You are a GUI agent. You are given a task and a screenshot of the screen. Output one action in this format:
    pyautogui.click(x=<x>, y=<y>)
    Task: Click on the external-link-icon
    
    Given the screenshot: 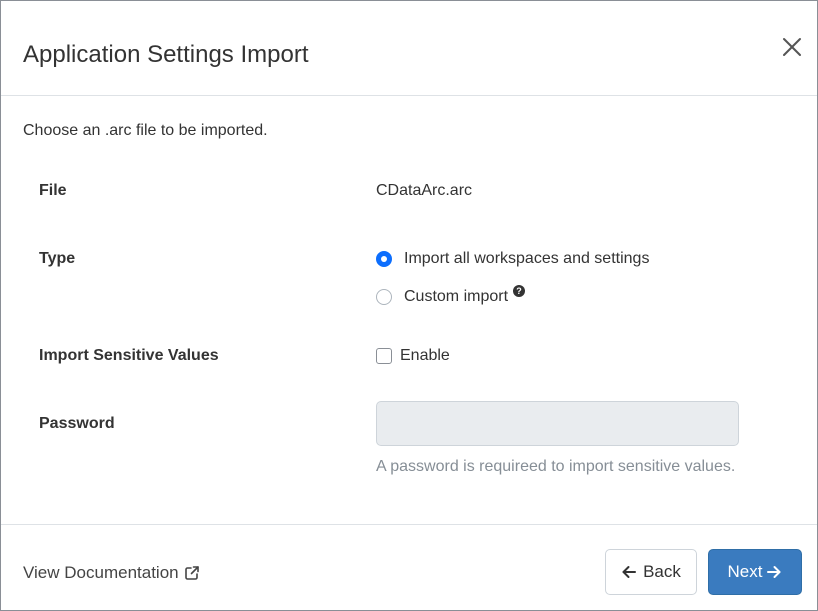 What is the action you would take?
    pyautogui.click(x=191, y=573)
    